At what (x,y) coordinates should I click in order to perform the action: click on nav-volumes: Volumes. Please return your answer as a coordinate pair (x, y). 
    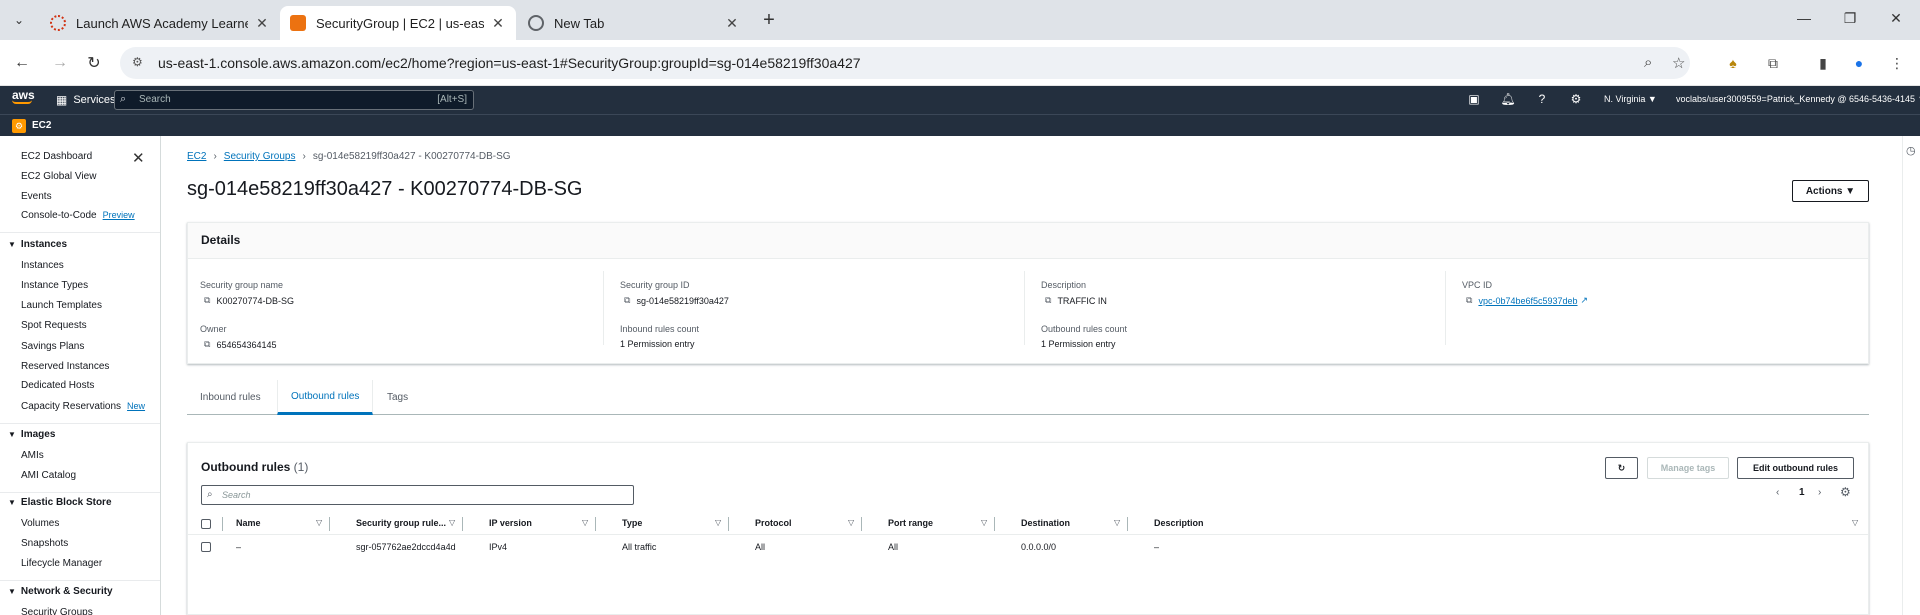
    Looking at the image, I should click on (40, 523).